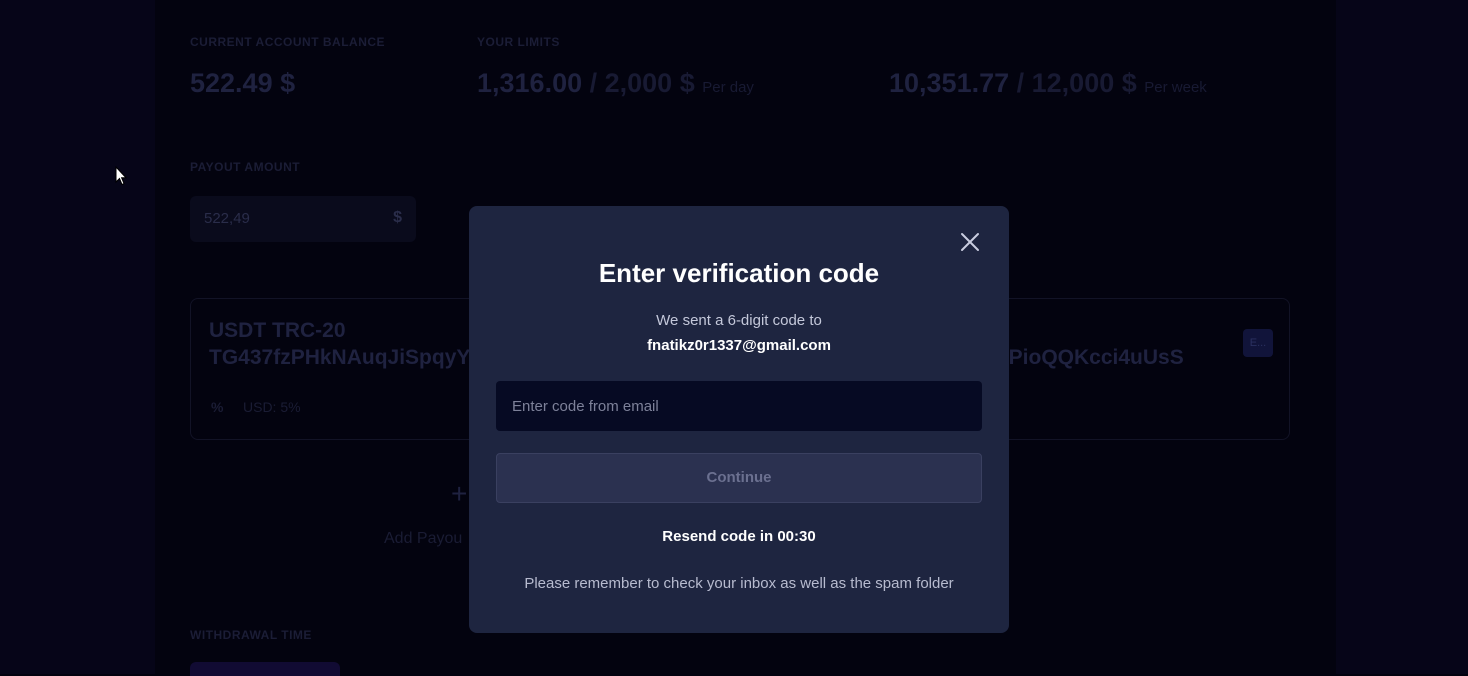  Describe the element at coordinates (739, 478) in the screenshot. I see `continue-button: Continue` at that location.